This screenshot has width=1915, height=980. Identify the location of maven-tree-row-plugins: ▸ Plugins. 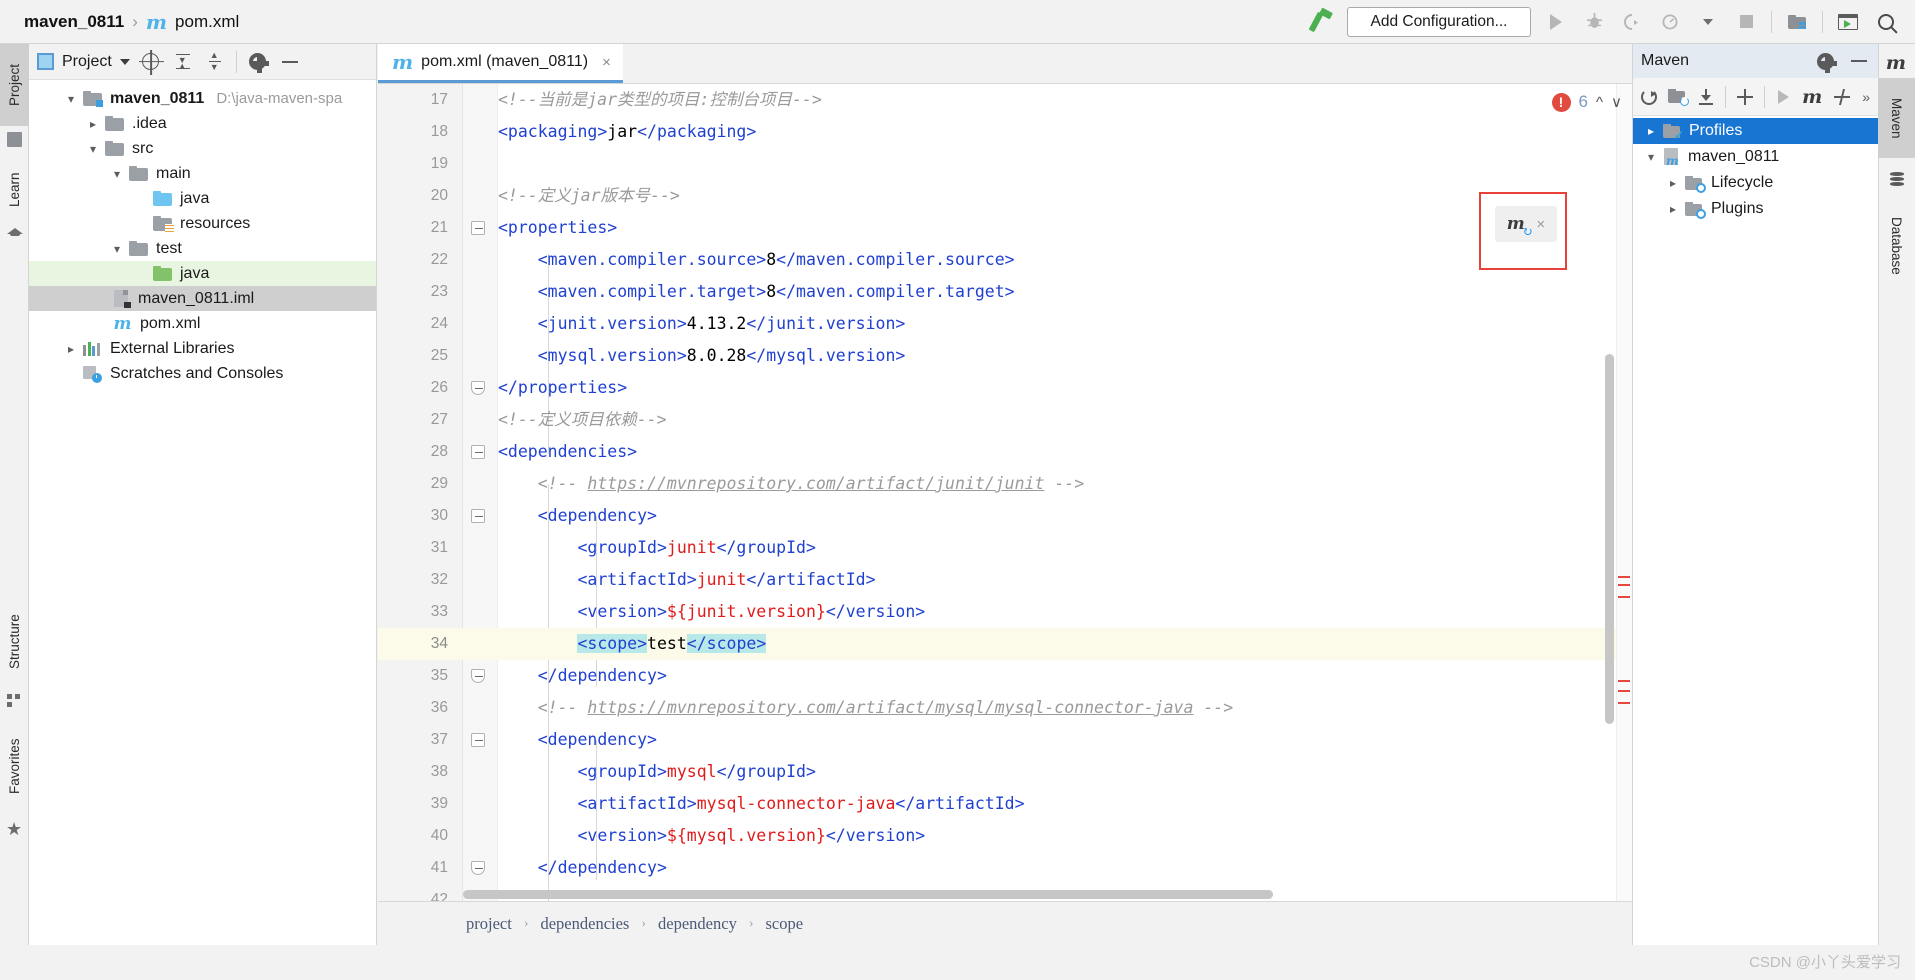
(1755, 209).